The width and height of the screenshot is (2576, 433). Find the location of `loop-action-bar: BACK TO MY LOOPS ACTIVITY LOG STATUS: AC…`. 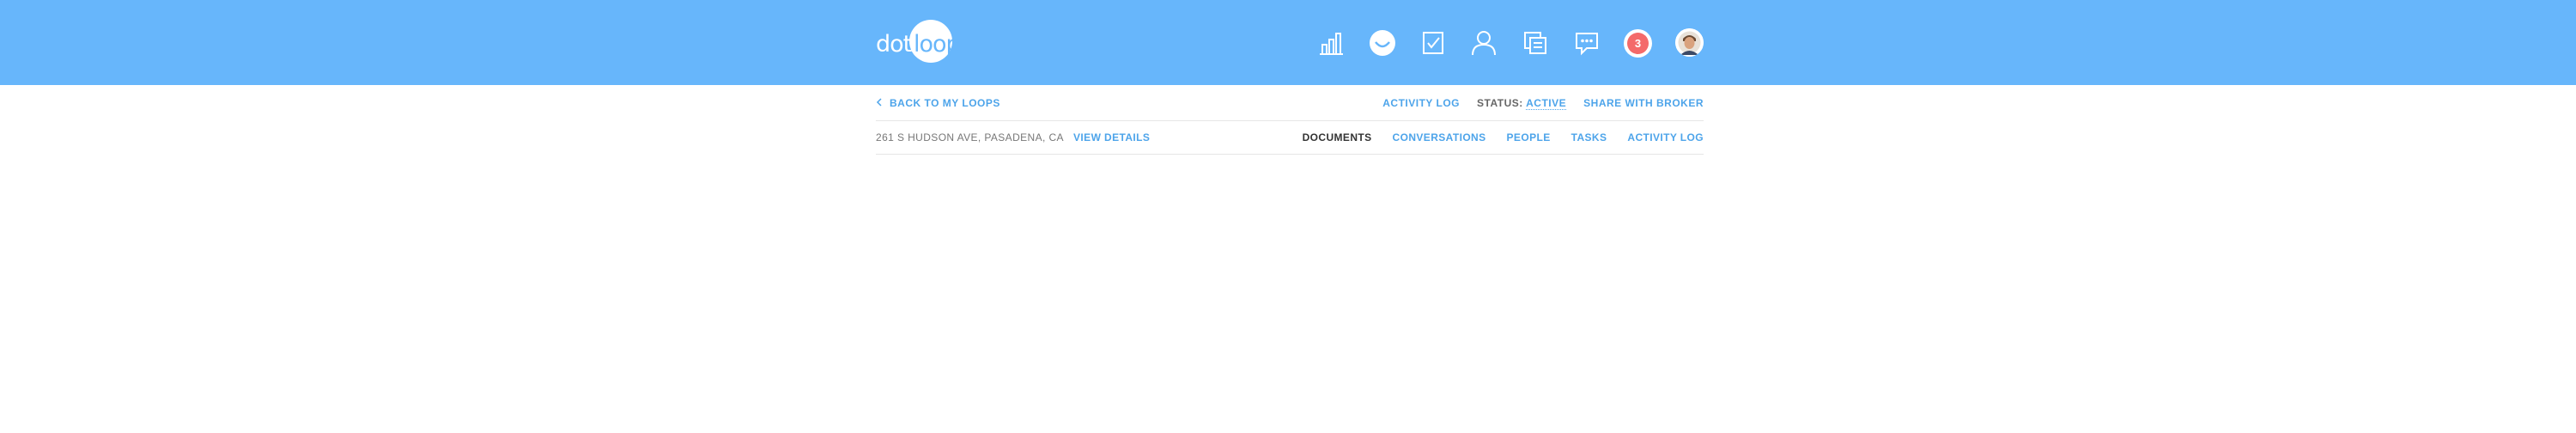

loop-action-bar: BACK TO MY LOOPS ACTIVITY LOG STATUS: AC… is located at coordinates (1290, 103).